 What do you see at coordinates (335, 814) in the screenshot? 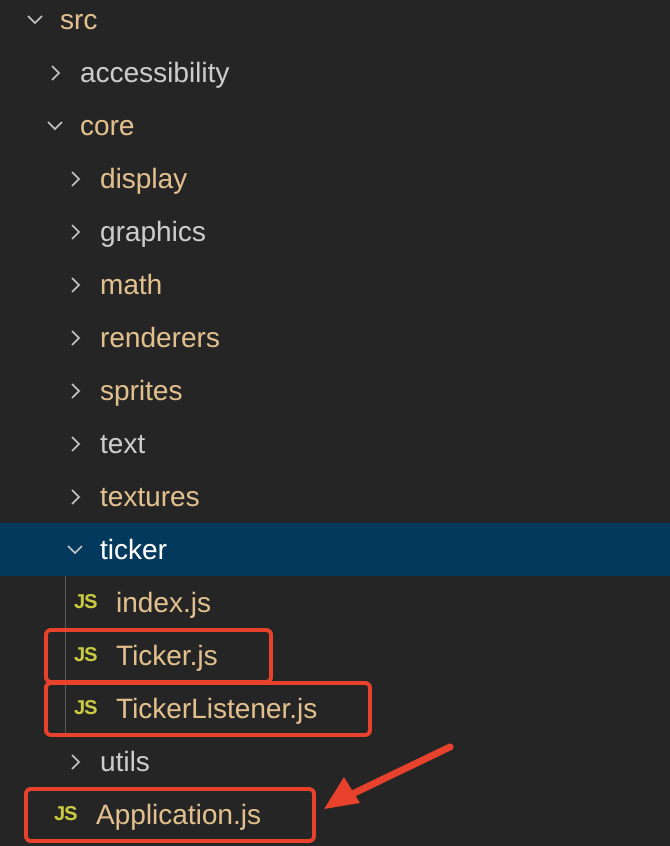
I see `file-row: JS Application.js` at bounding box center [335, 814].